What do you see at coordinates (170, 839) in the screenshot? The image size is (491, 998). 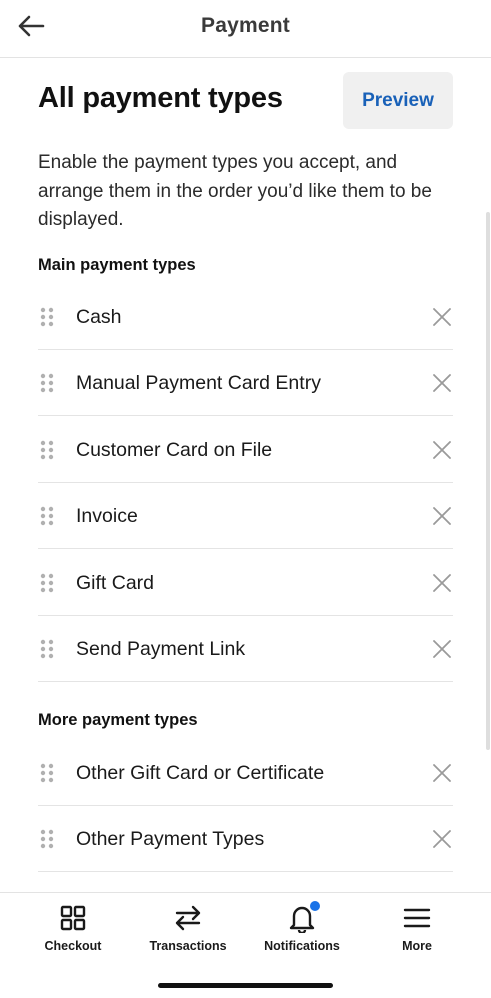 I see `payment-type-label: Other Payment Types` at bounding box center [170, 839].